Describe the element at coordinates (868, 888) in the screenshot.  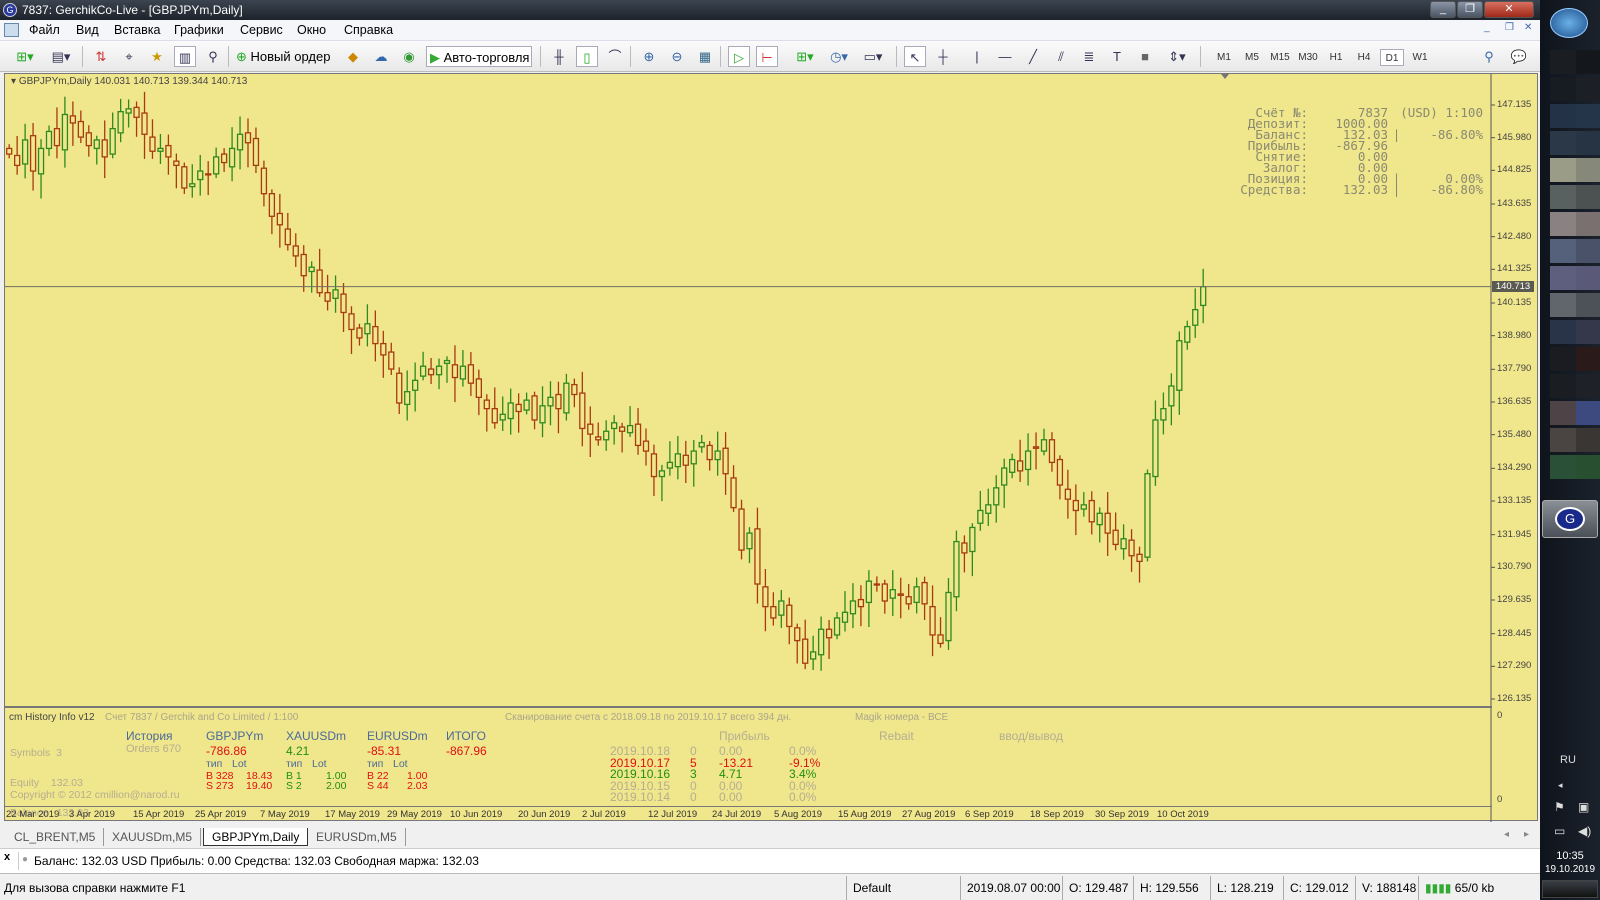
I see `status-profile: Default` at that location.